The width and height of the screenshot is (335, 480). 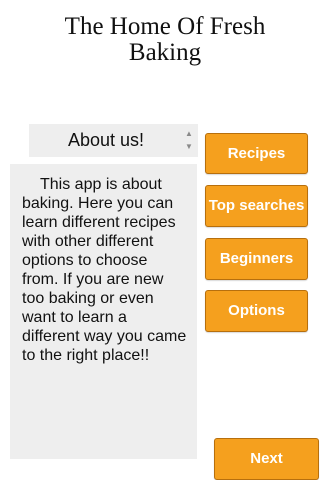 I want to click on top-searches-button: Top searches, so click(x=256, y=206).